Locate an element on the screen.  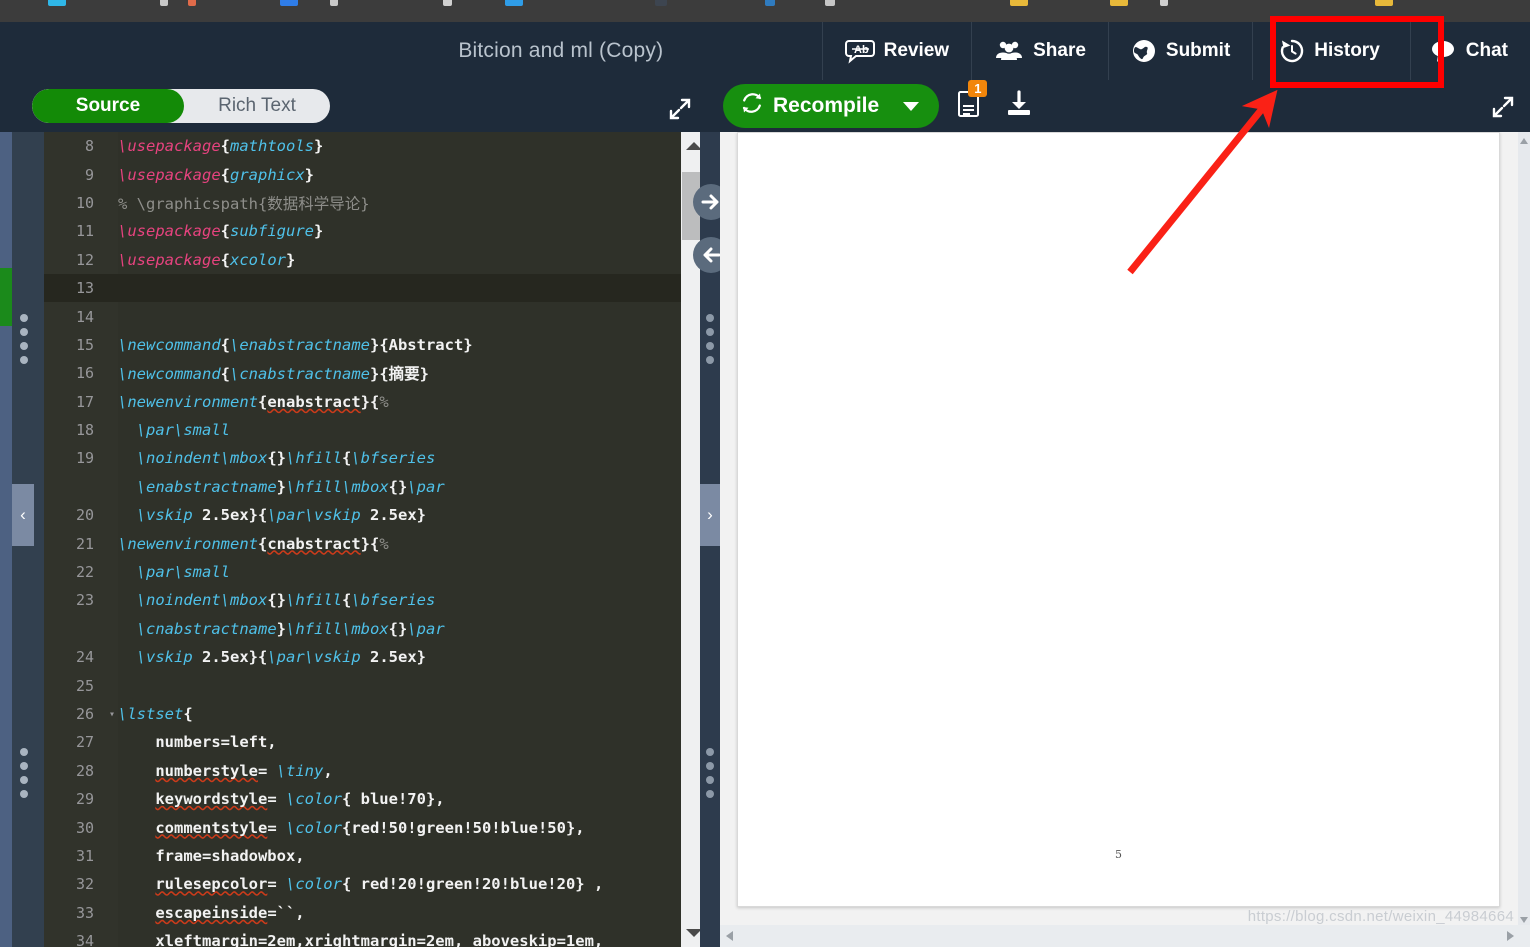
pdf-scroll-left-arrow-icon is located at coordinates (729, 936).